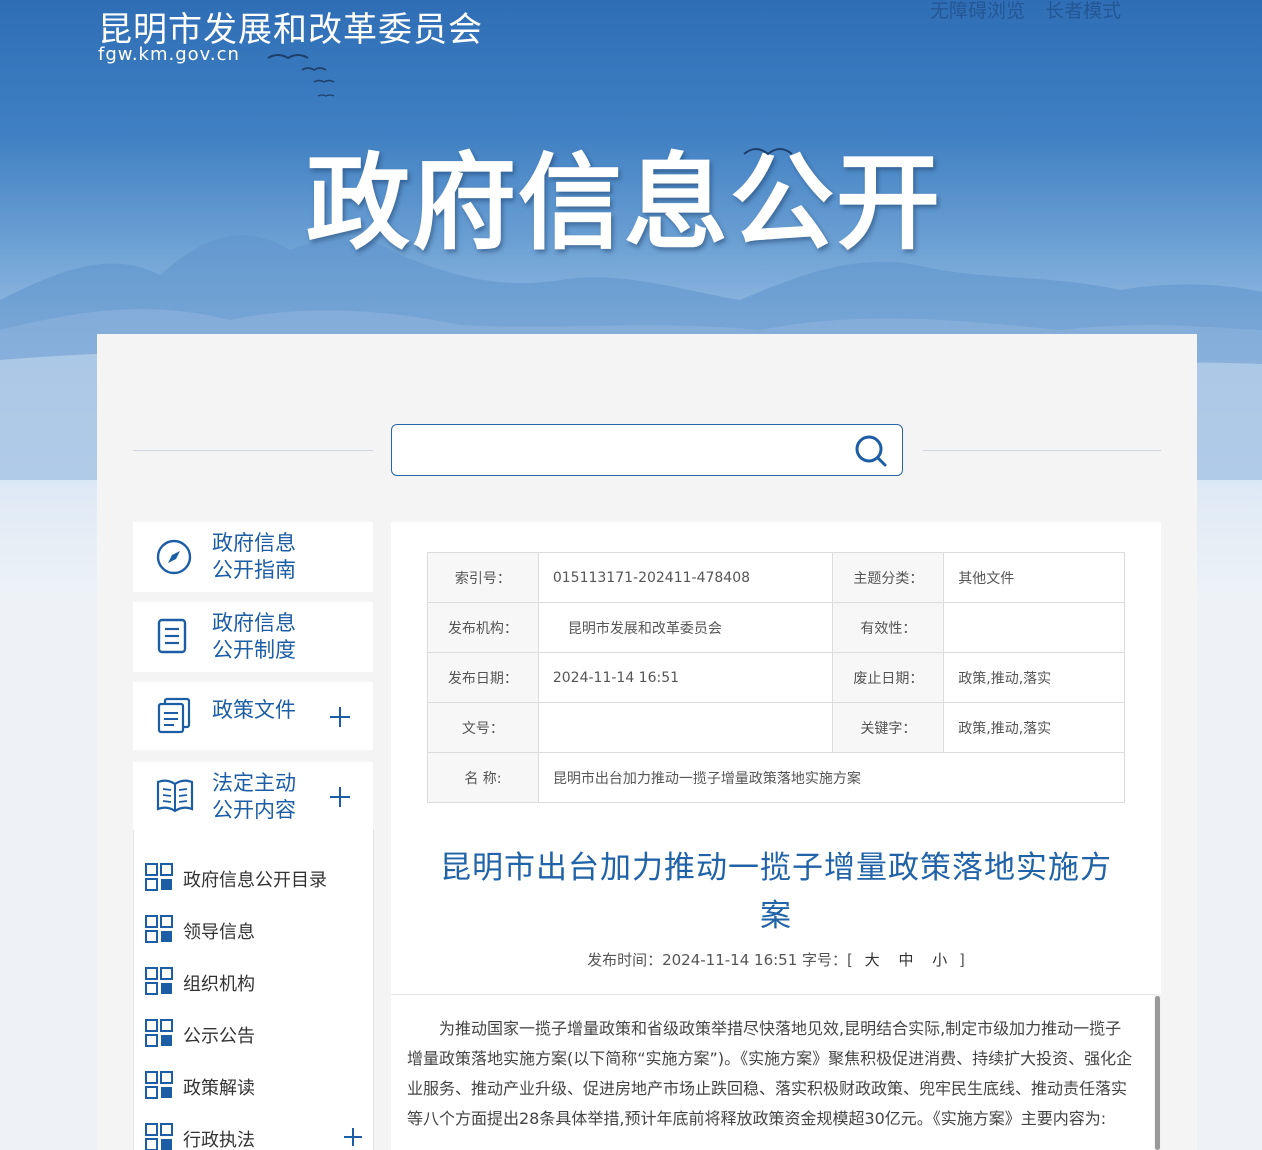 This screenshot has width=1262, height=1150. I want to click on meta-key: 名 称:, so click(483, 777).